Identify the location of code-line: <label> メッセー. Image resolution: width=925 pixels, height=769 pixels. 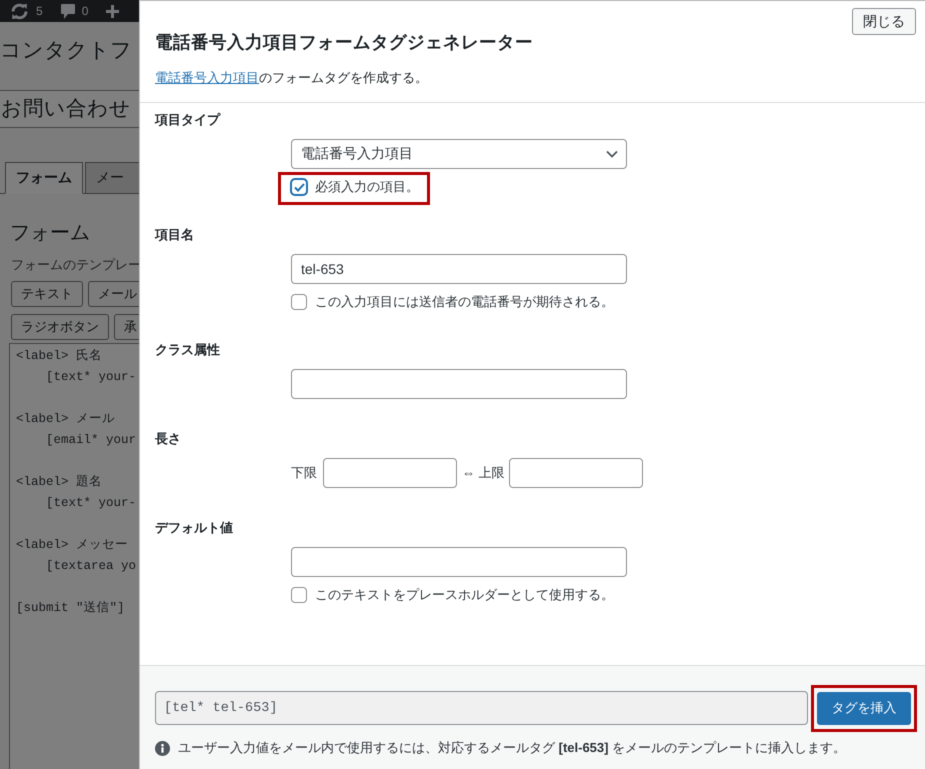
(72, 545).